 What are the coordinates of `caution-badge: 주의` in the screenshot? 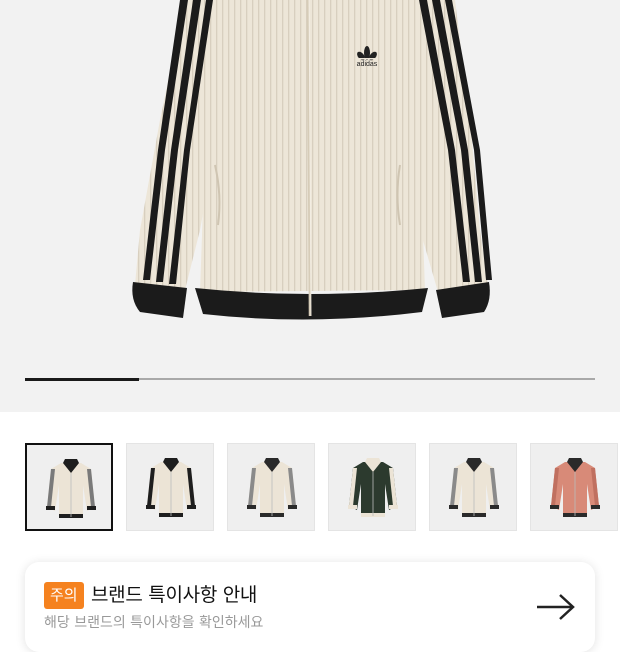 It's located at (64, 595).